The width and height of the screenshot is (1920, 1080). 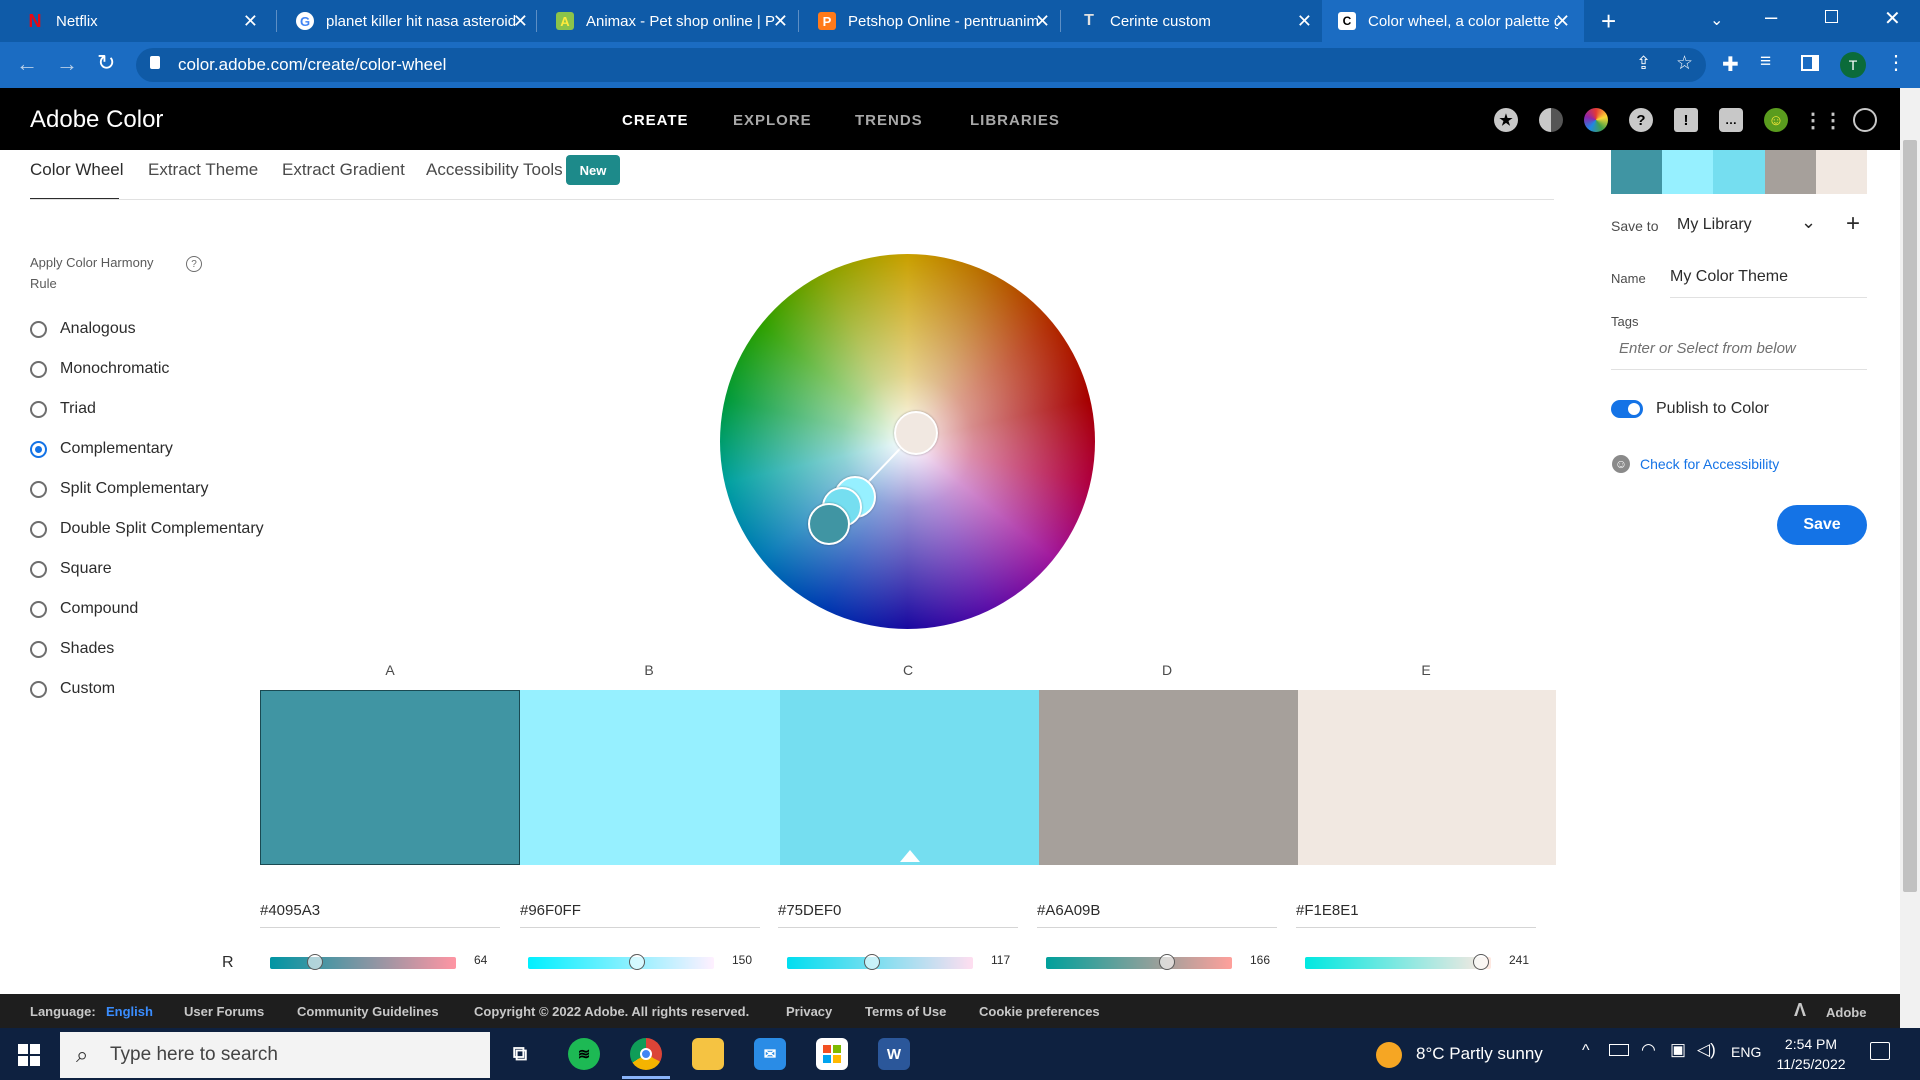 What do you see at coordinates (1853, 224) in the screenshot?
I see `add-library-icon: +` at bounding box center [1853, 224].